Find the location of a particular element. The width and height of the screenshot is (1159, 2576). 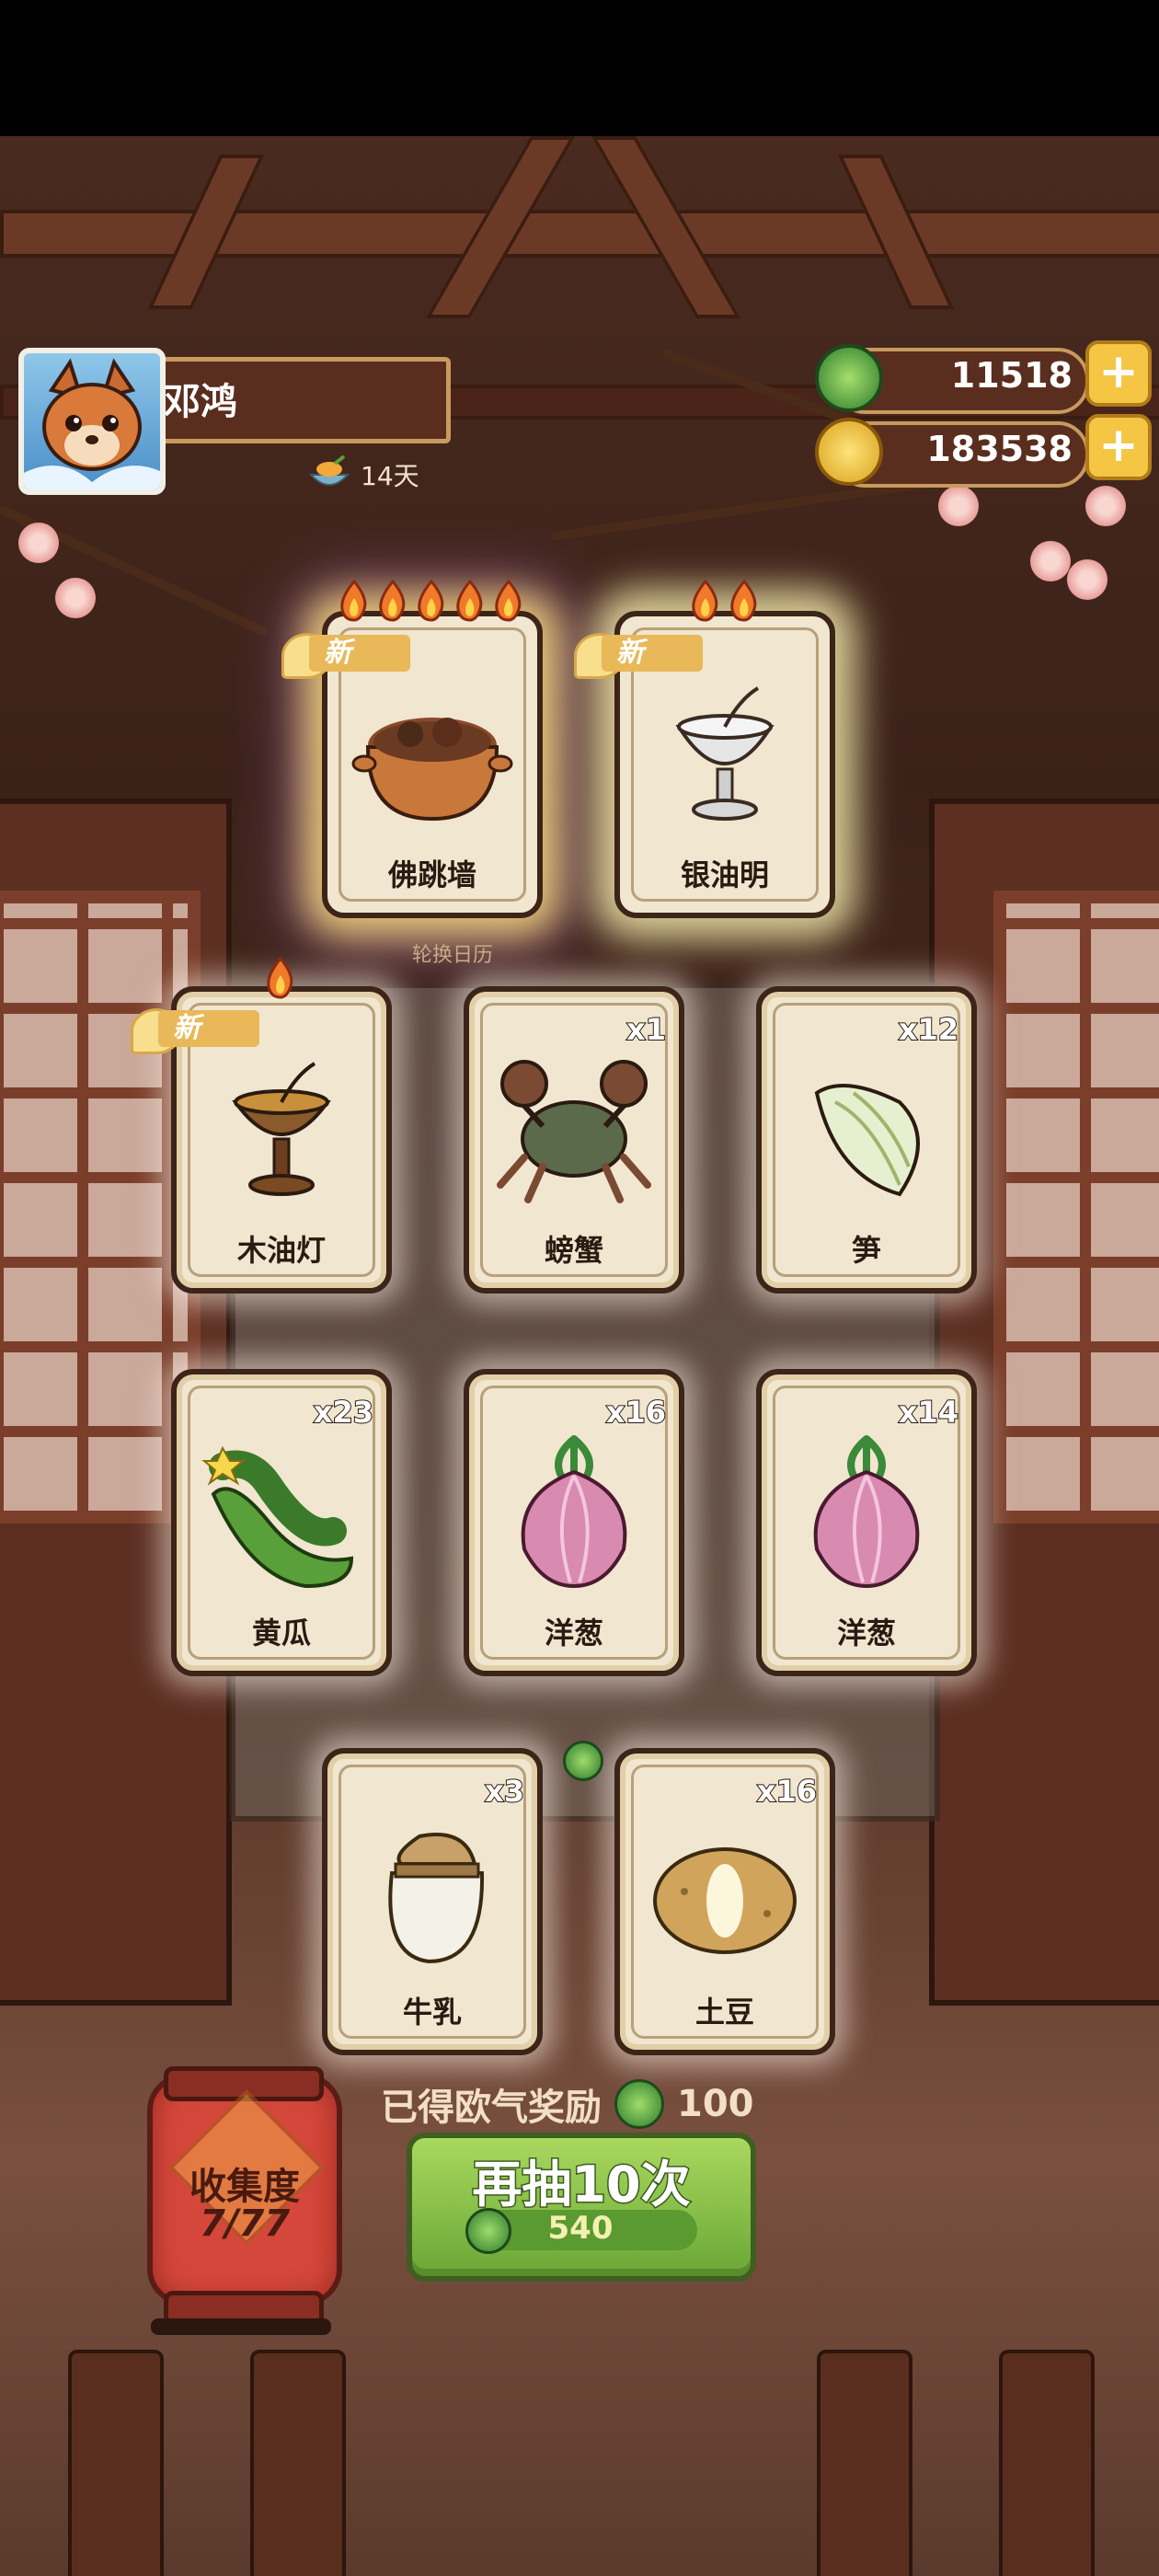

login-days: 14天 is located at coordinates (363, 474).